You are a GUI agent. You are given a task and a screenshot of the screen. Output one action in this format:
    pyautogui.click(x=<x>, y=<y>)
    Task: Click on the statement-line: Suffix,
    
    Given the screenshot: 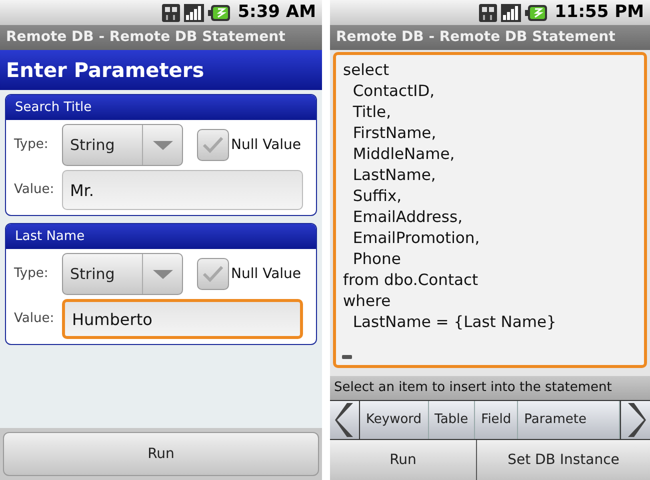 What is the action you would take?
    pyautogui.click(x=377, y=196)
    